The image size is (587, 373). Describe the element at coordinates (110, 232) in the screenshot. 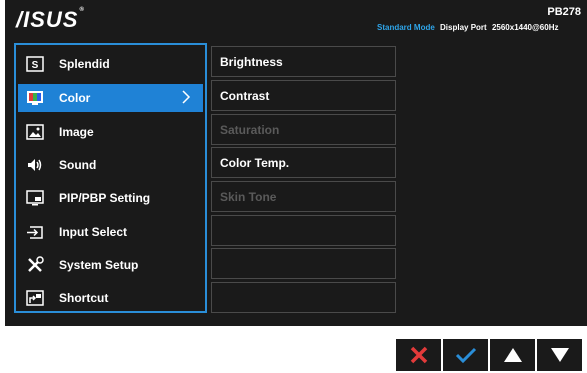

I see `menu-item-input-select: Input Select` at that location.